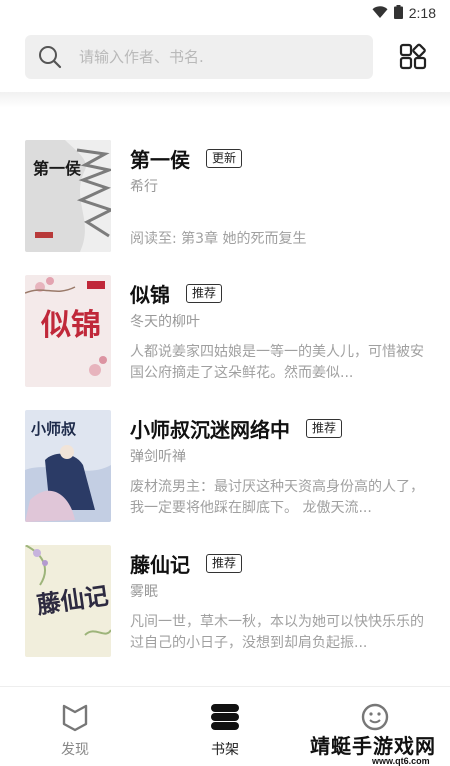 Image resolution: width=450 pixels, height=766 pixels. What do you see at coordinates (68, 466) in the screenshot?
I see `book-cover: 小师叔` at bounding box center [68, 466].